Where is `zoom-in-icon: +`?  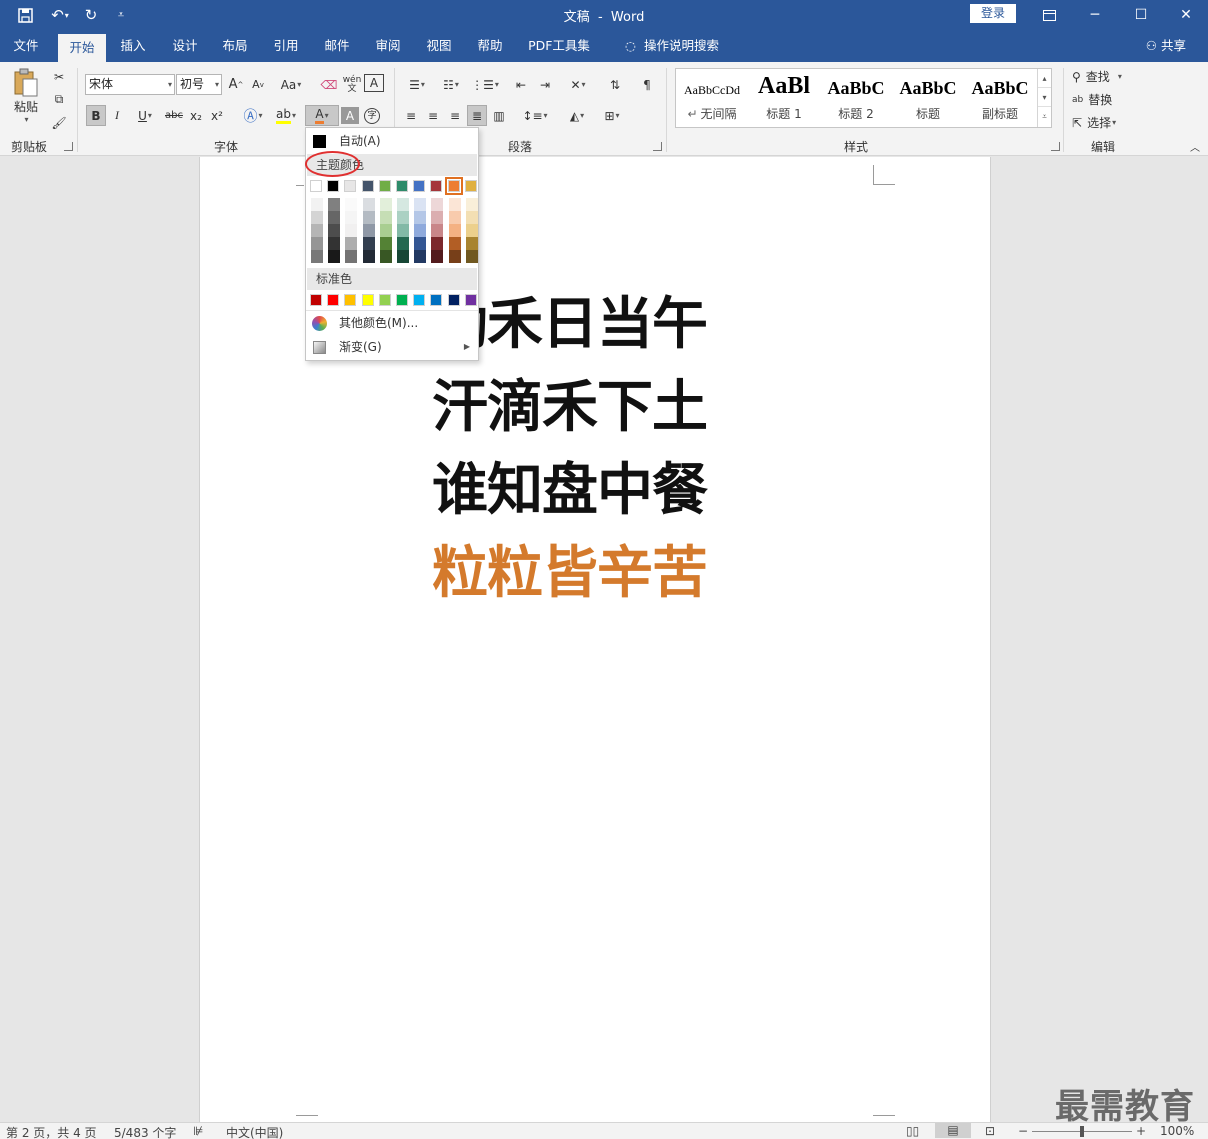
zoom-in-icon: + is located at coordinates (1141, 1131).